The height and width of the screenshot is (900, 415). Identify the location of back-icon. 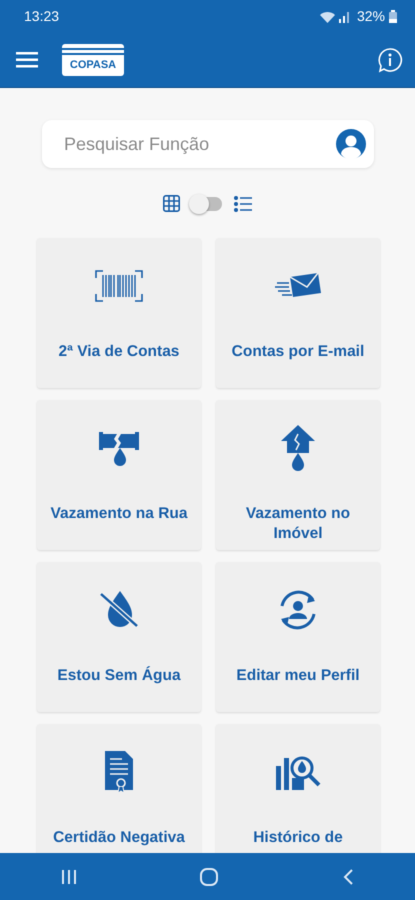
(348, 877).